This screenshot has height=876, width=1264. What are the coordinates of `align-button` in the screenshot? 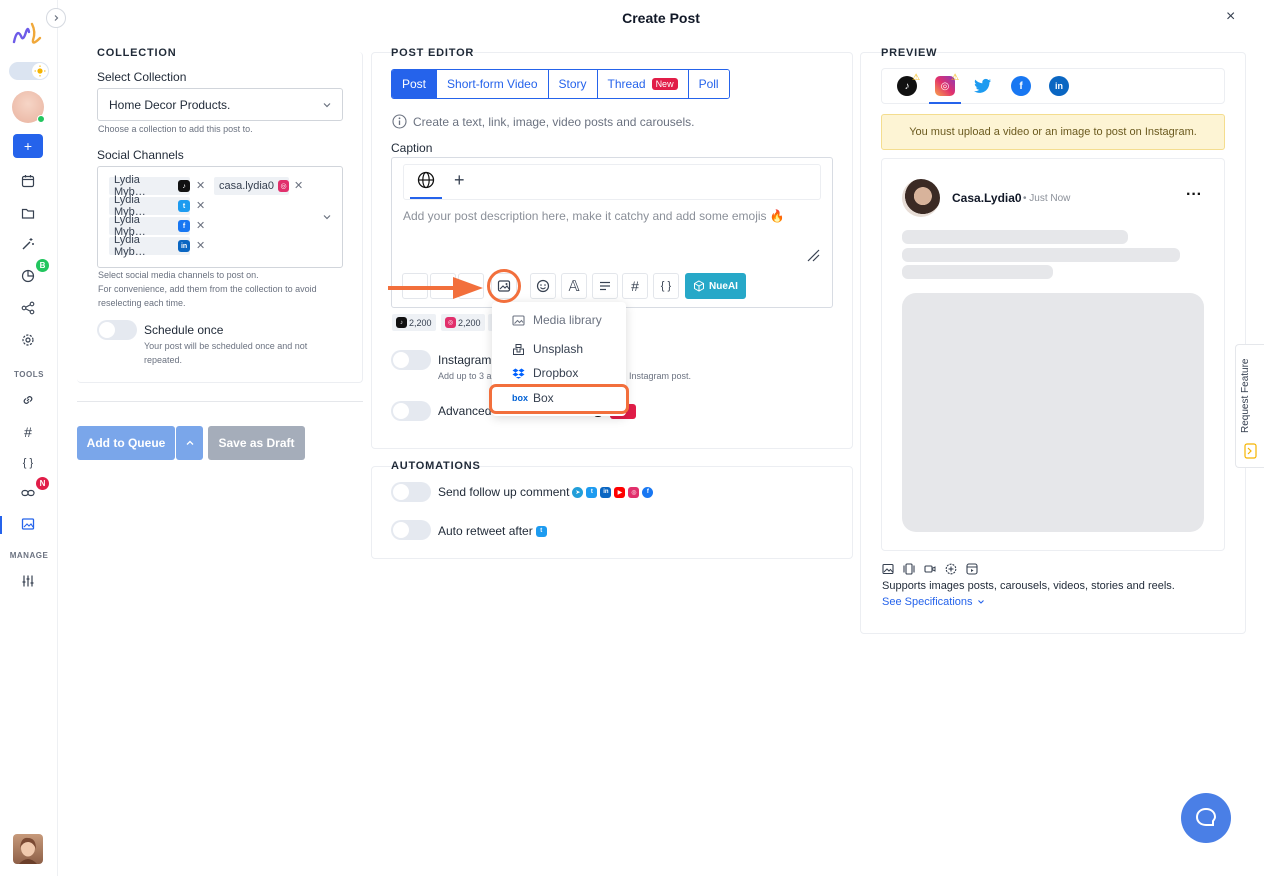 It's located at (605, 286).